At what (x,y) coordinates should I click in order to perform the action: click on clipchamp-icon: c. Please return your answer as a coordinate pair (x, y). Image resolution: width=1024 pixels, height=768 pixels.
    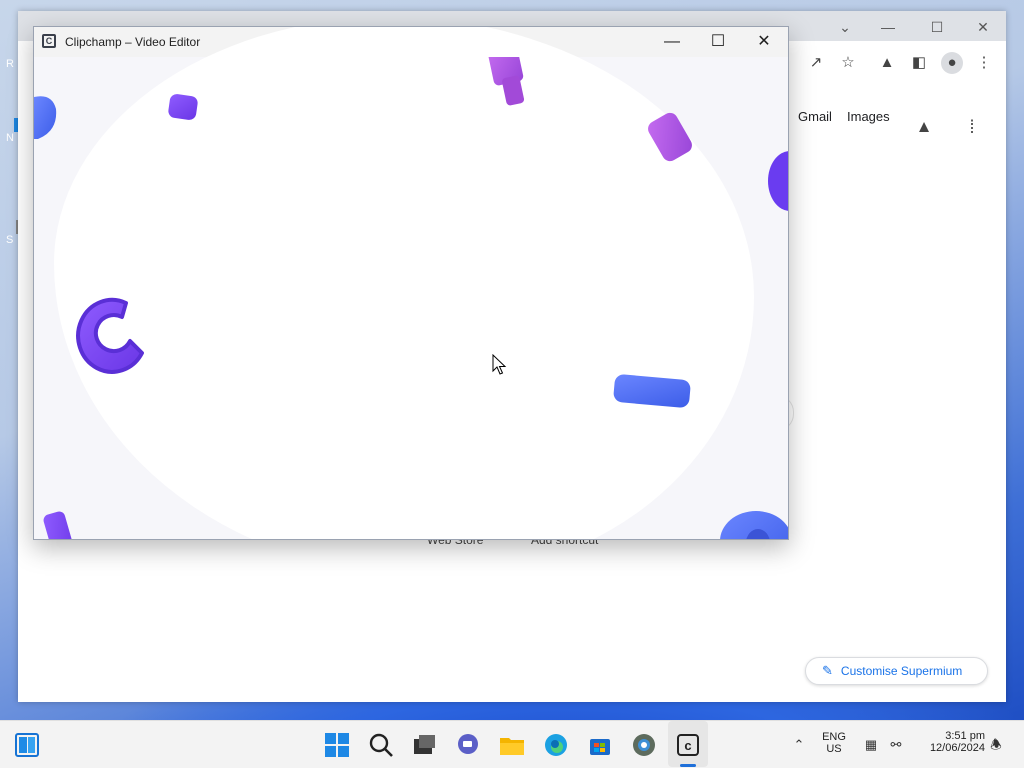
    Looking at the image, I should click on (688, 745).